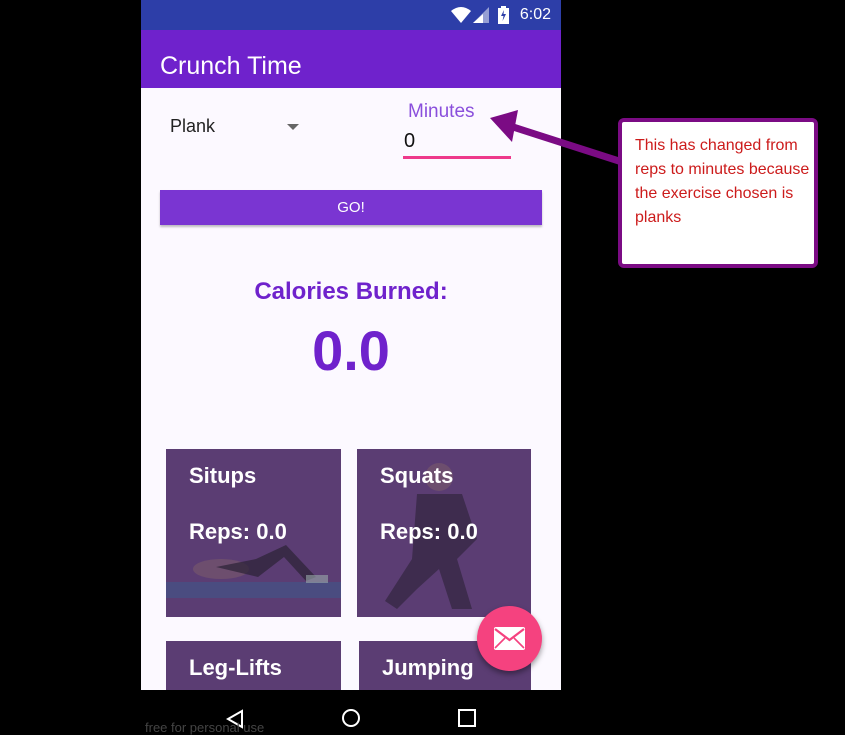 The height and width of the screenshot is (735, 845). What do you see at coordinates (351, 15) in the screenshot?
I see `status-bar: 6:02` at bounding box center [351, 15].